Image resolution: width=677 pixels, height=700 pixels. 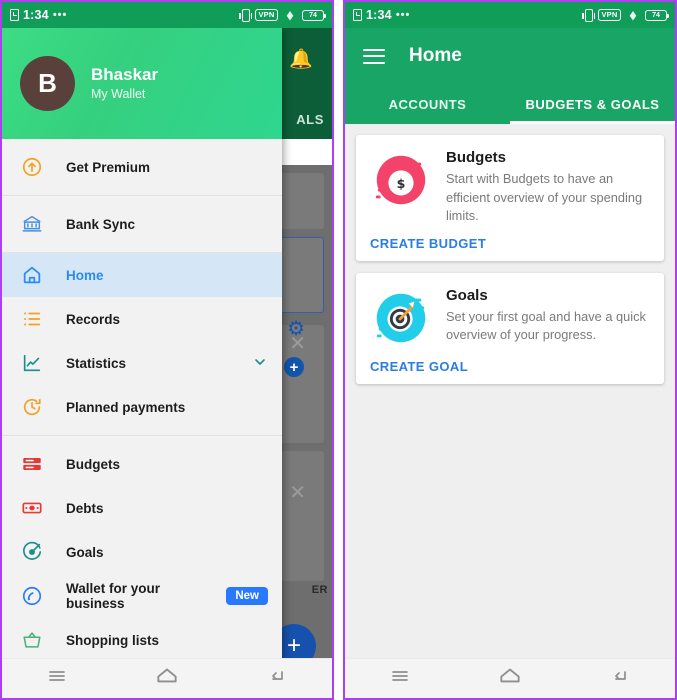 I want to click on profile-name: Bhaskar, so click(x=125, y=74).